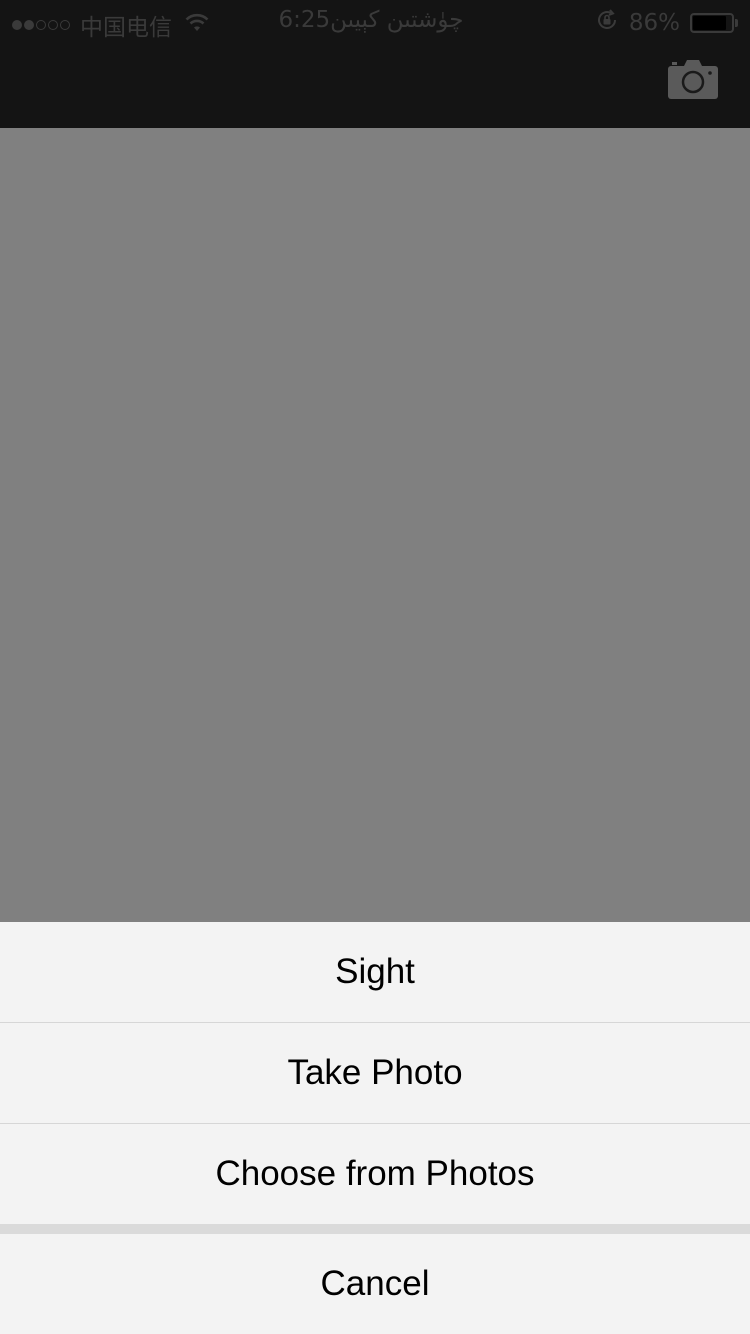 This screenshot has height=1334, width=750. Describe the element at coordinates (607, 23) in the screenshot. I see `rotation-lock-icon` at that location.